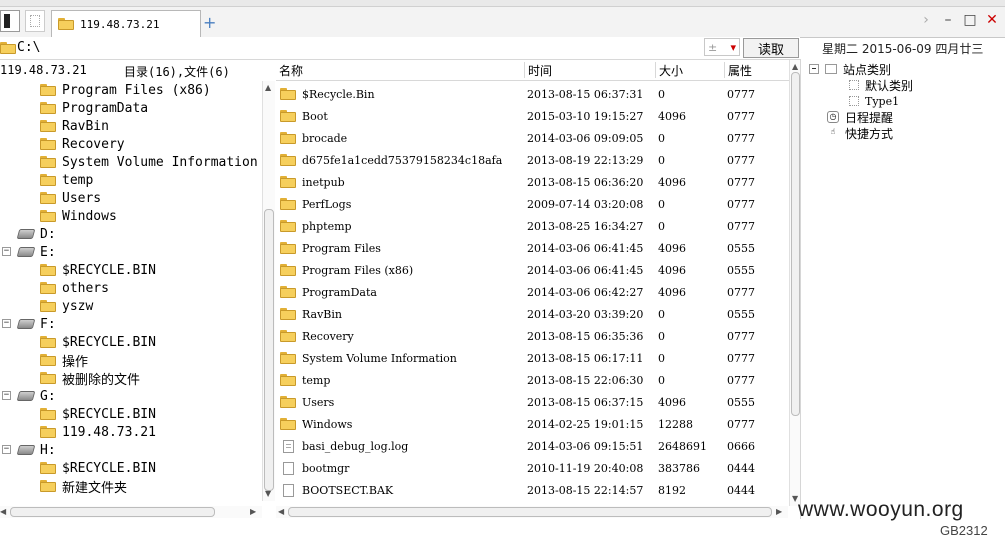 The image size is (1005, 539). What do you see at coordinates (305, 380) in the screenshot?
I see `file-name-cell: temp` at bounding box center [305, 380].